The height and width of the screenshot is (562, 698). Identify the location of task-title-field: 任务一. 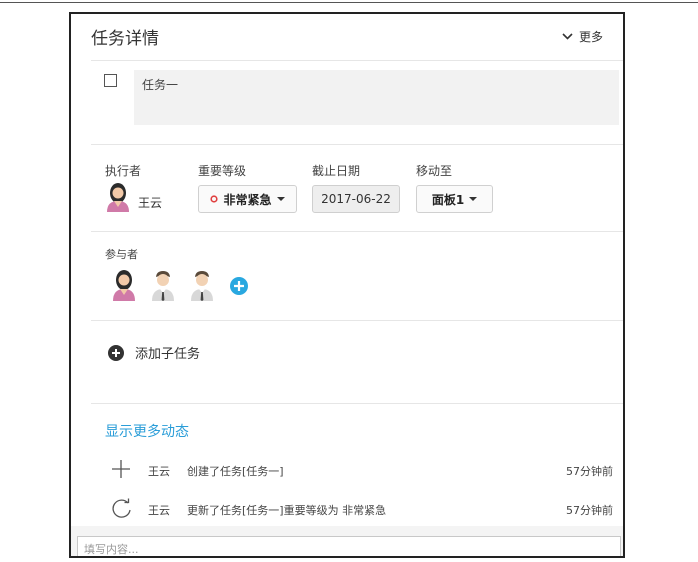
(376, 97).